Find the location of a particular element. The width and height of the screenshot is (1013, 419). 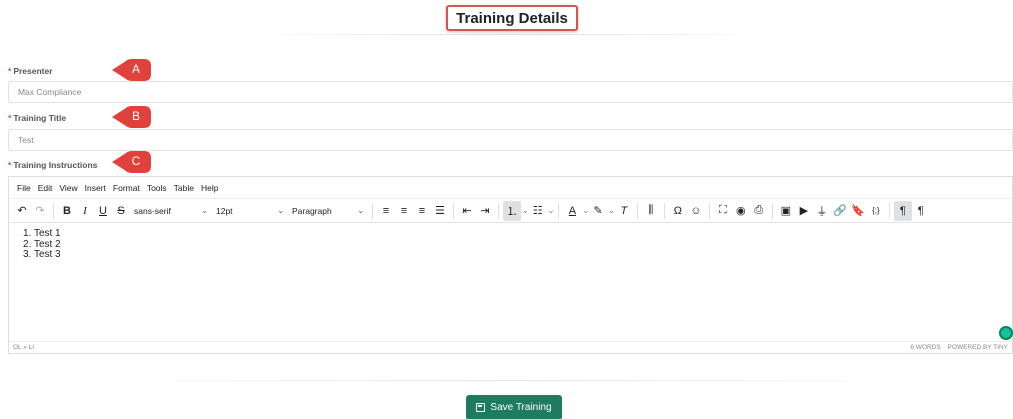

text-color-icon: A is located at coordinates (572, 211).